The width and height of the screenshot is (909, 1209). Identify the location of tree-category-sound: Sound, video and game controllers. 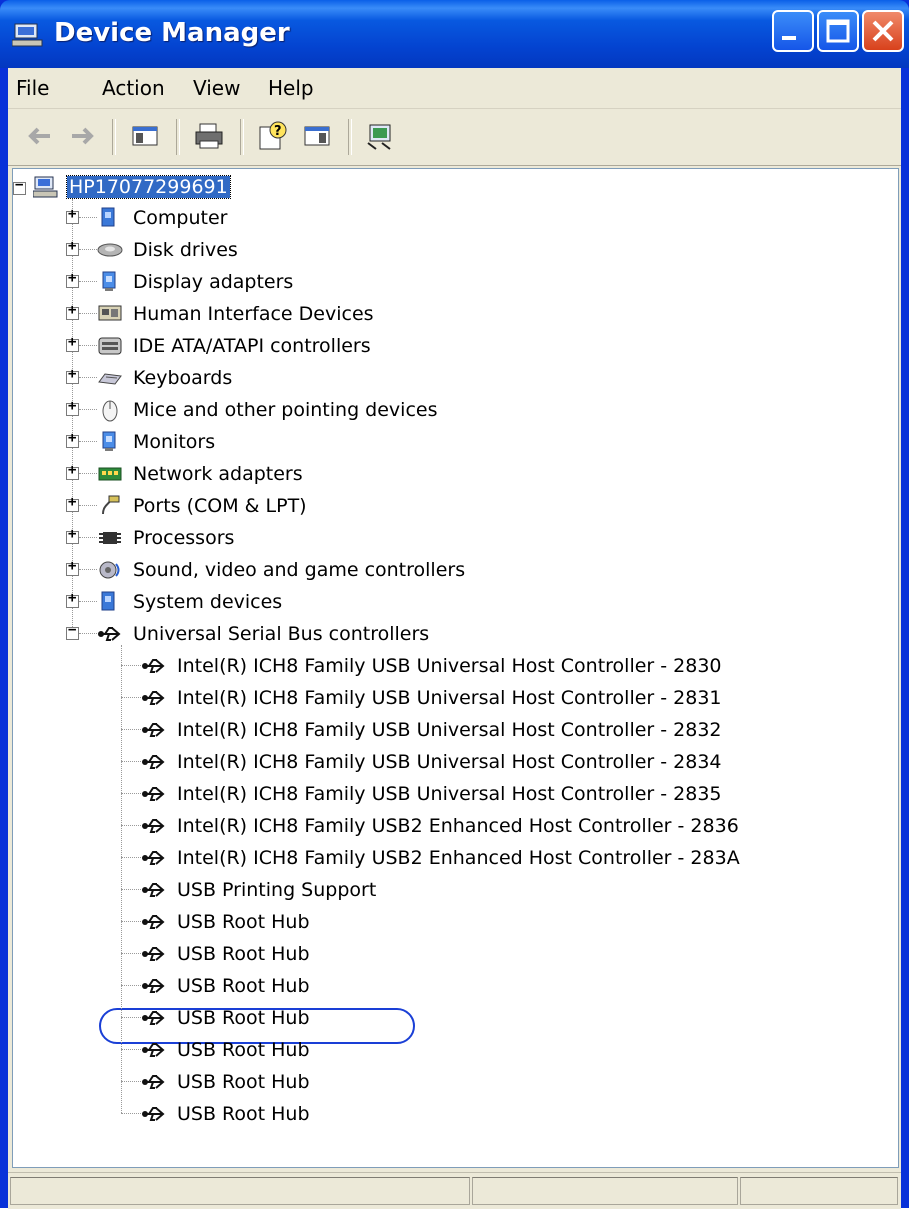
(282, 570).